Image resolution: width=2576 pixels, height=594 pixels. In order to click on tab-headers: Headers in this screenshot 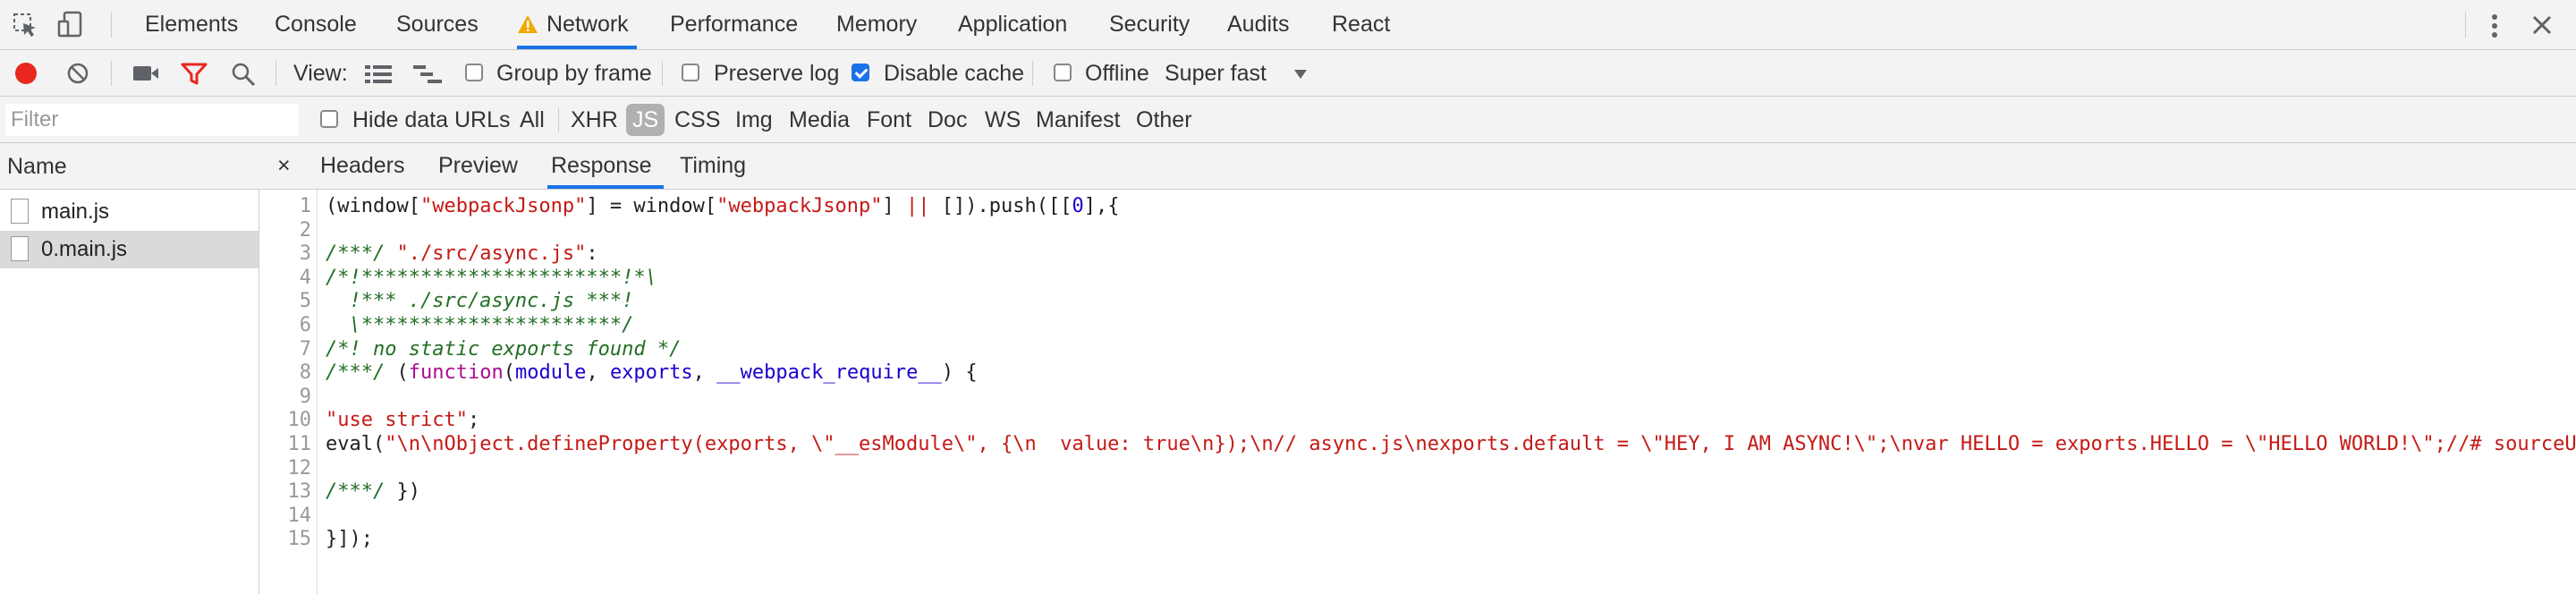, I will do `click(362, 166)`.